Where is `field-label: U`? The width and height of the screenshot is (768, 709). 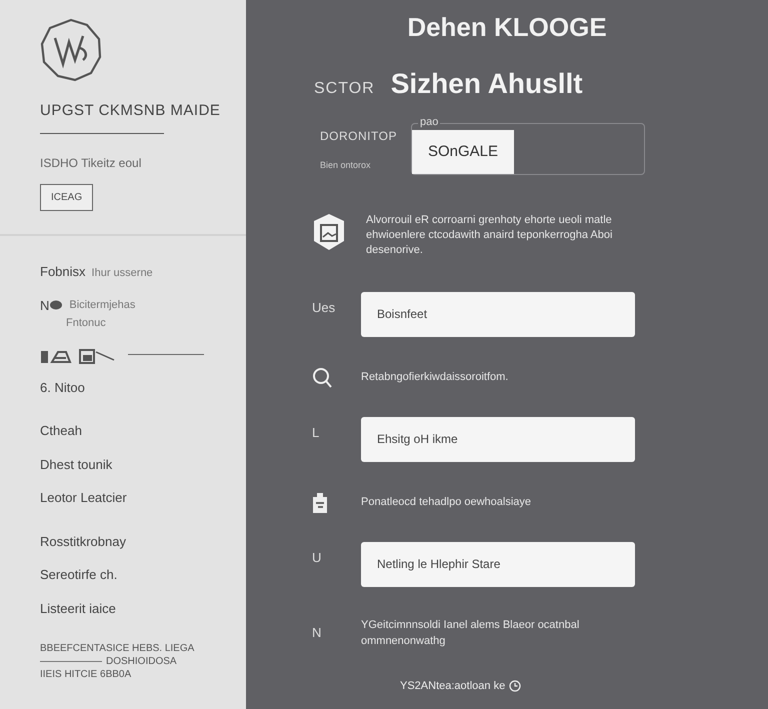
field-label: U is located at coordinates (317, 557).